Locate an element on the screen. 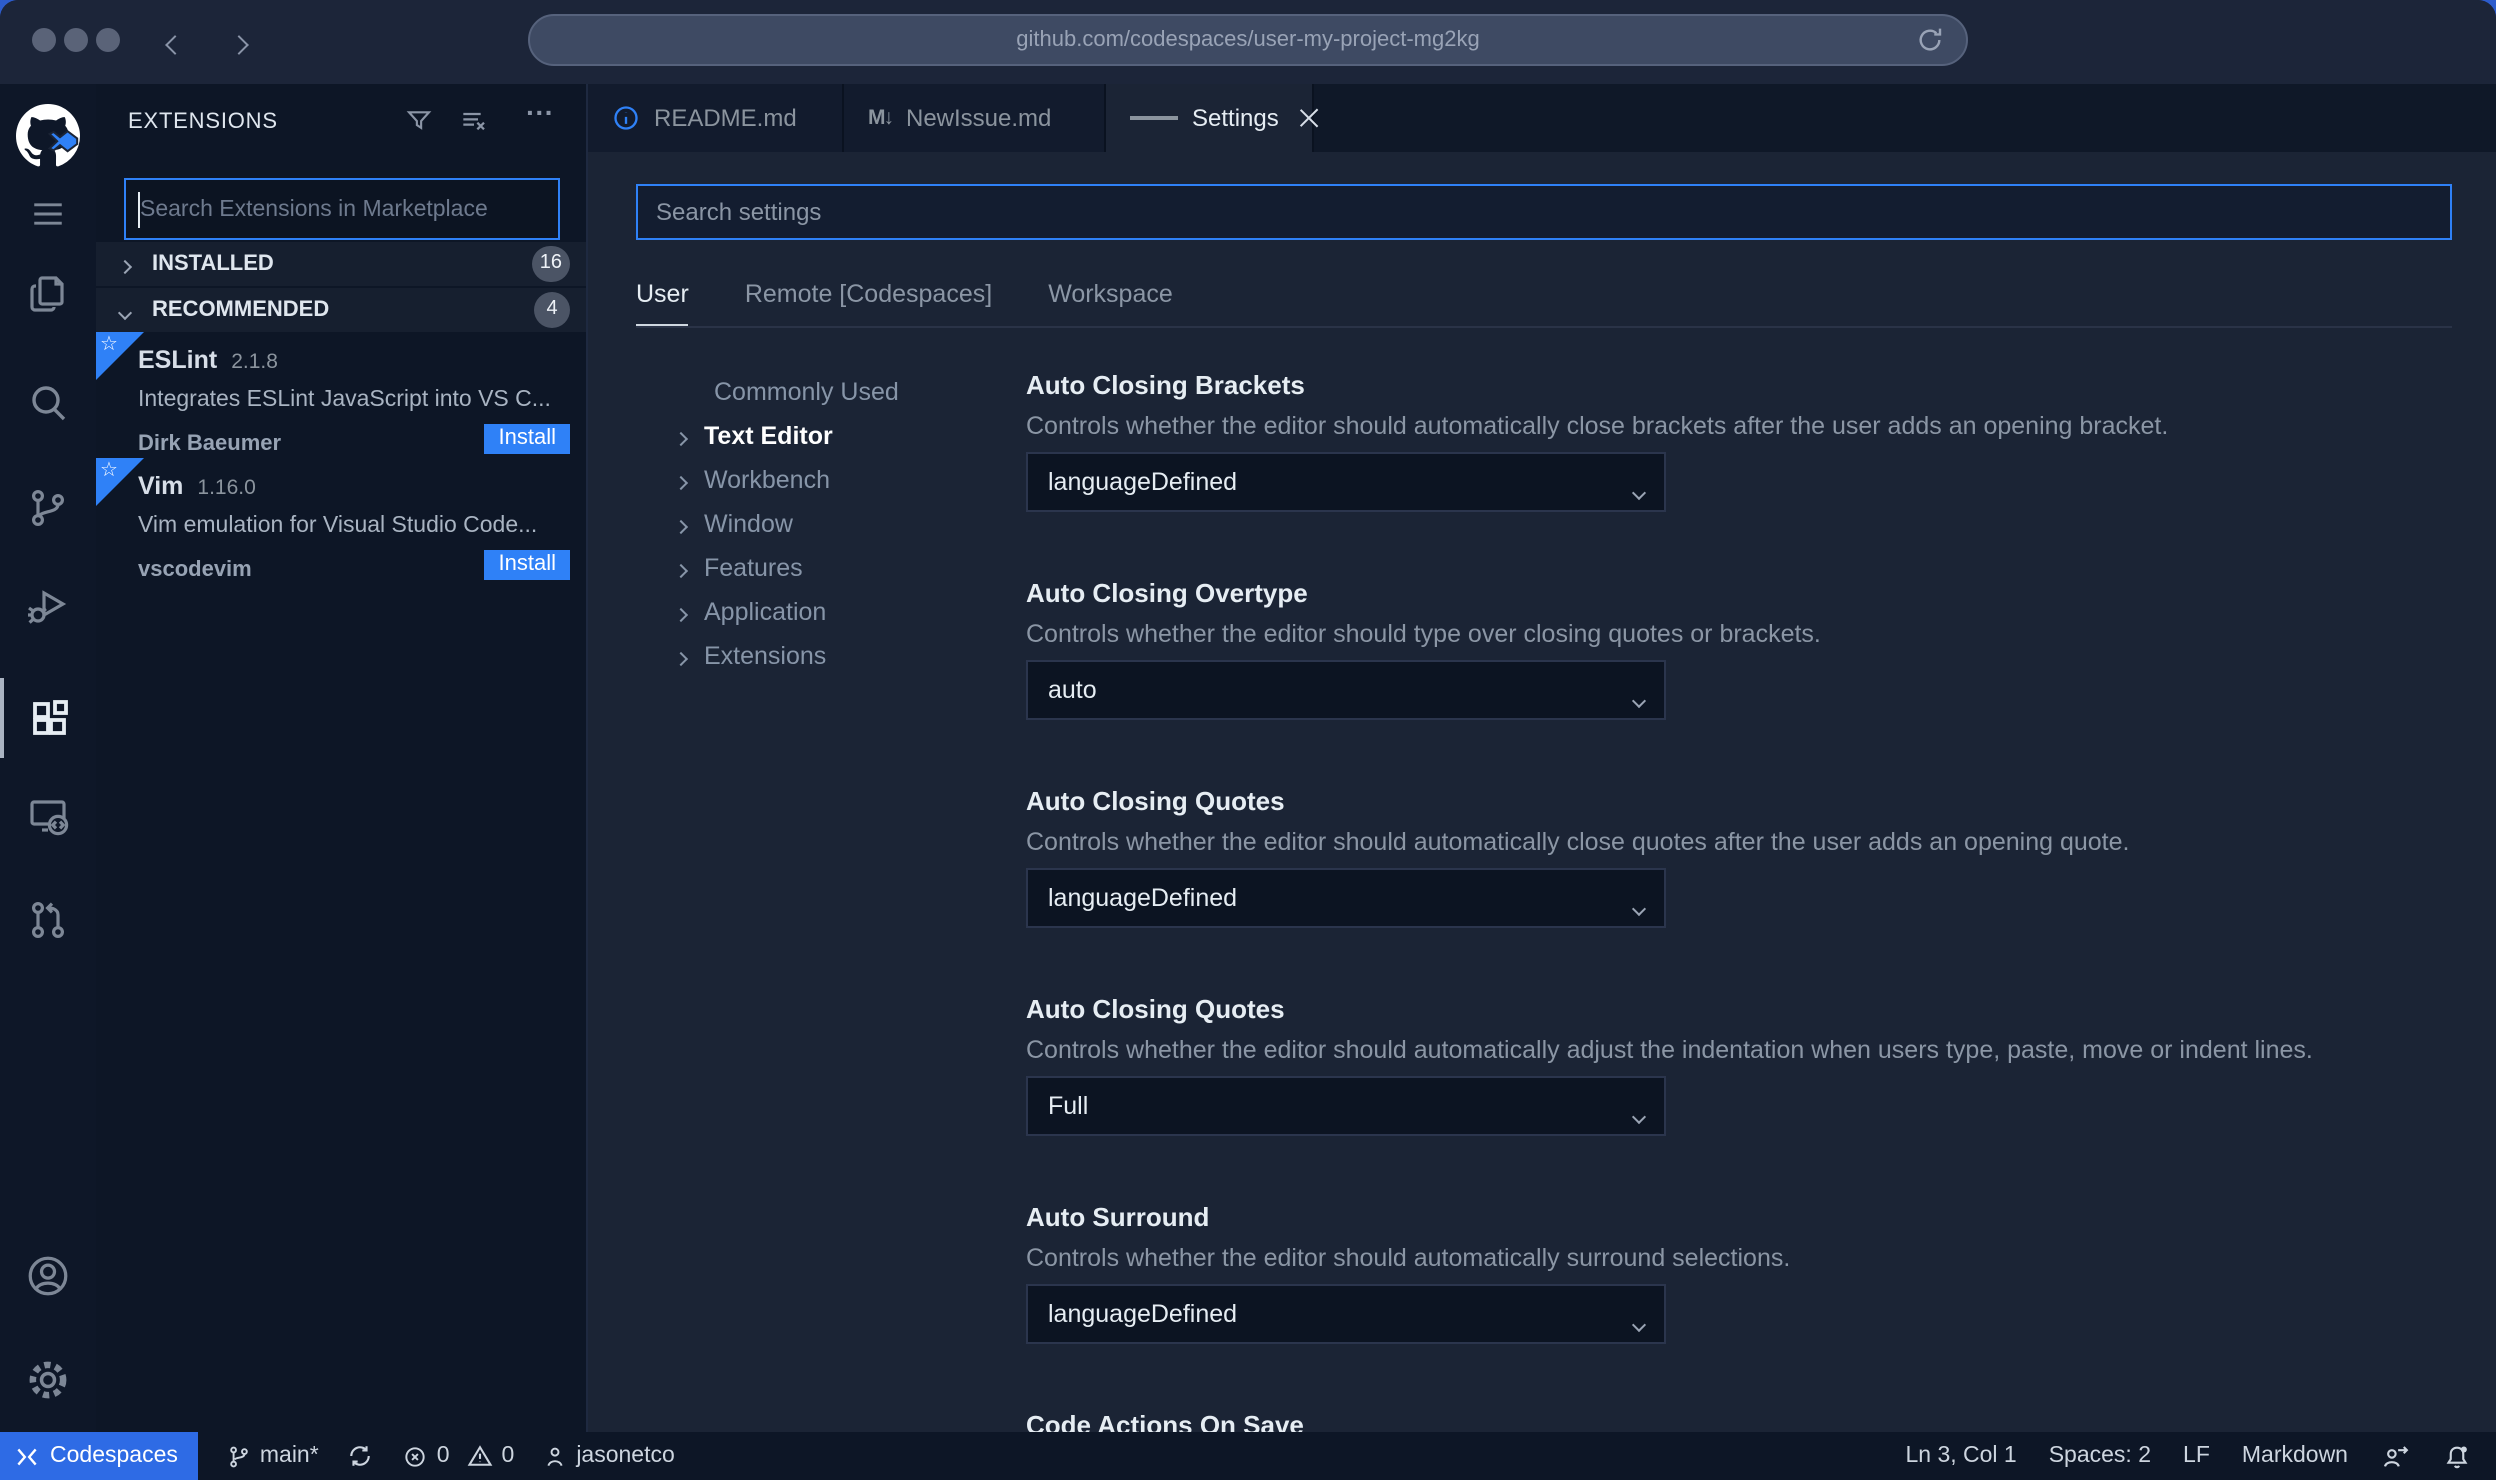 Image resolution: width=2496 pixels, height=1480 pixels. toc-text-editor: Text Editor is located at coordinates (753, 436).